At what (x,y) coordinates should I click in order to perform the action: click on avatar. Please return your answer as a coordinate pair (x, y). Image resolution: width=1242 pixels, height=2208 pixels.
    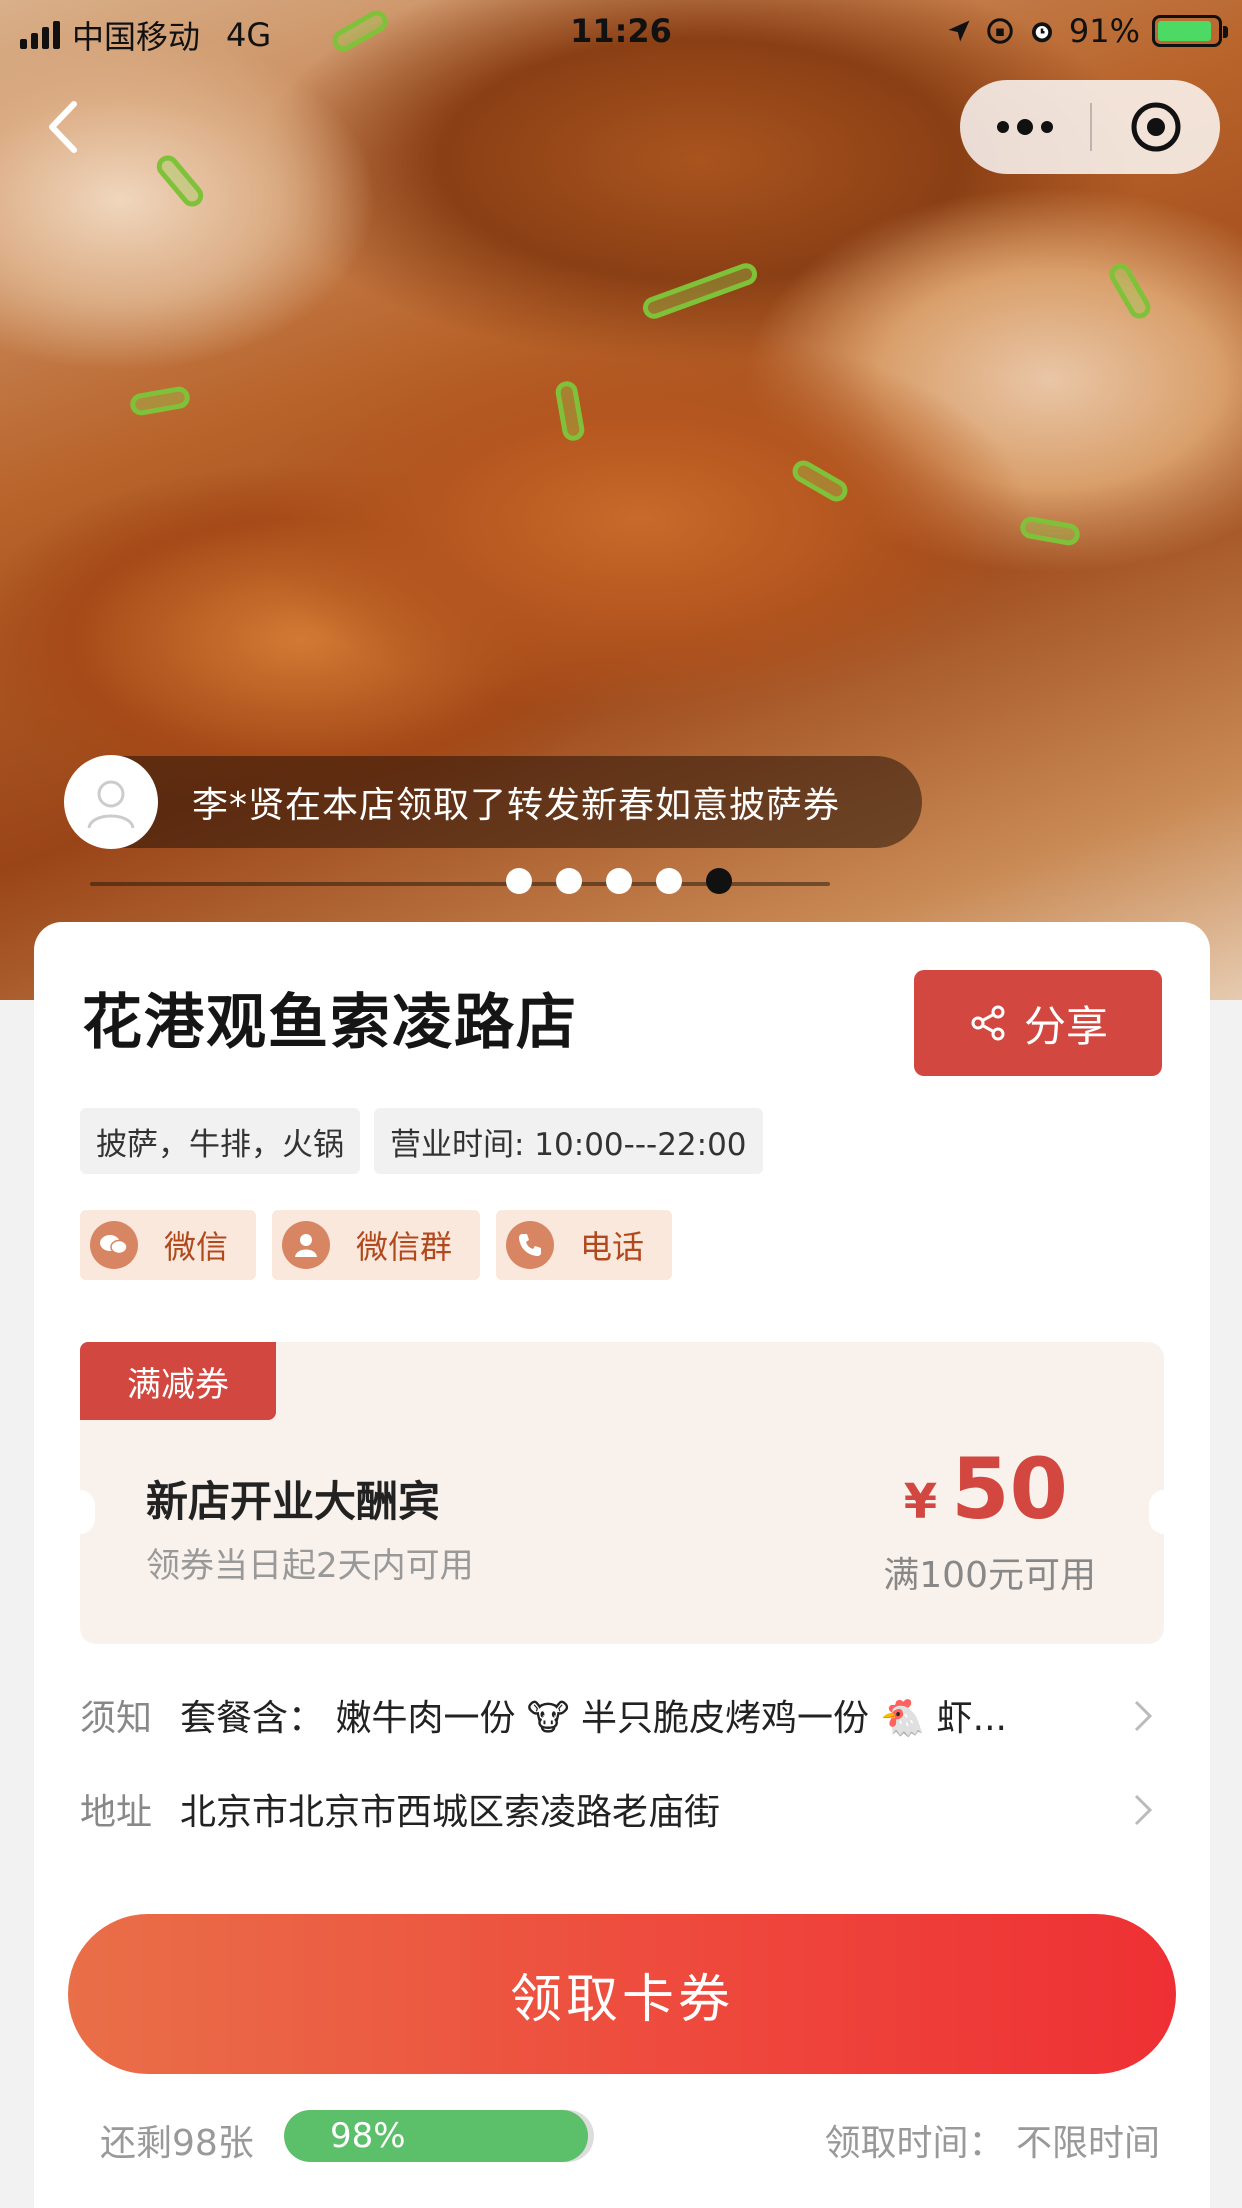
    Looking at the image, I should click on (111, 802).